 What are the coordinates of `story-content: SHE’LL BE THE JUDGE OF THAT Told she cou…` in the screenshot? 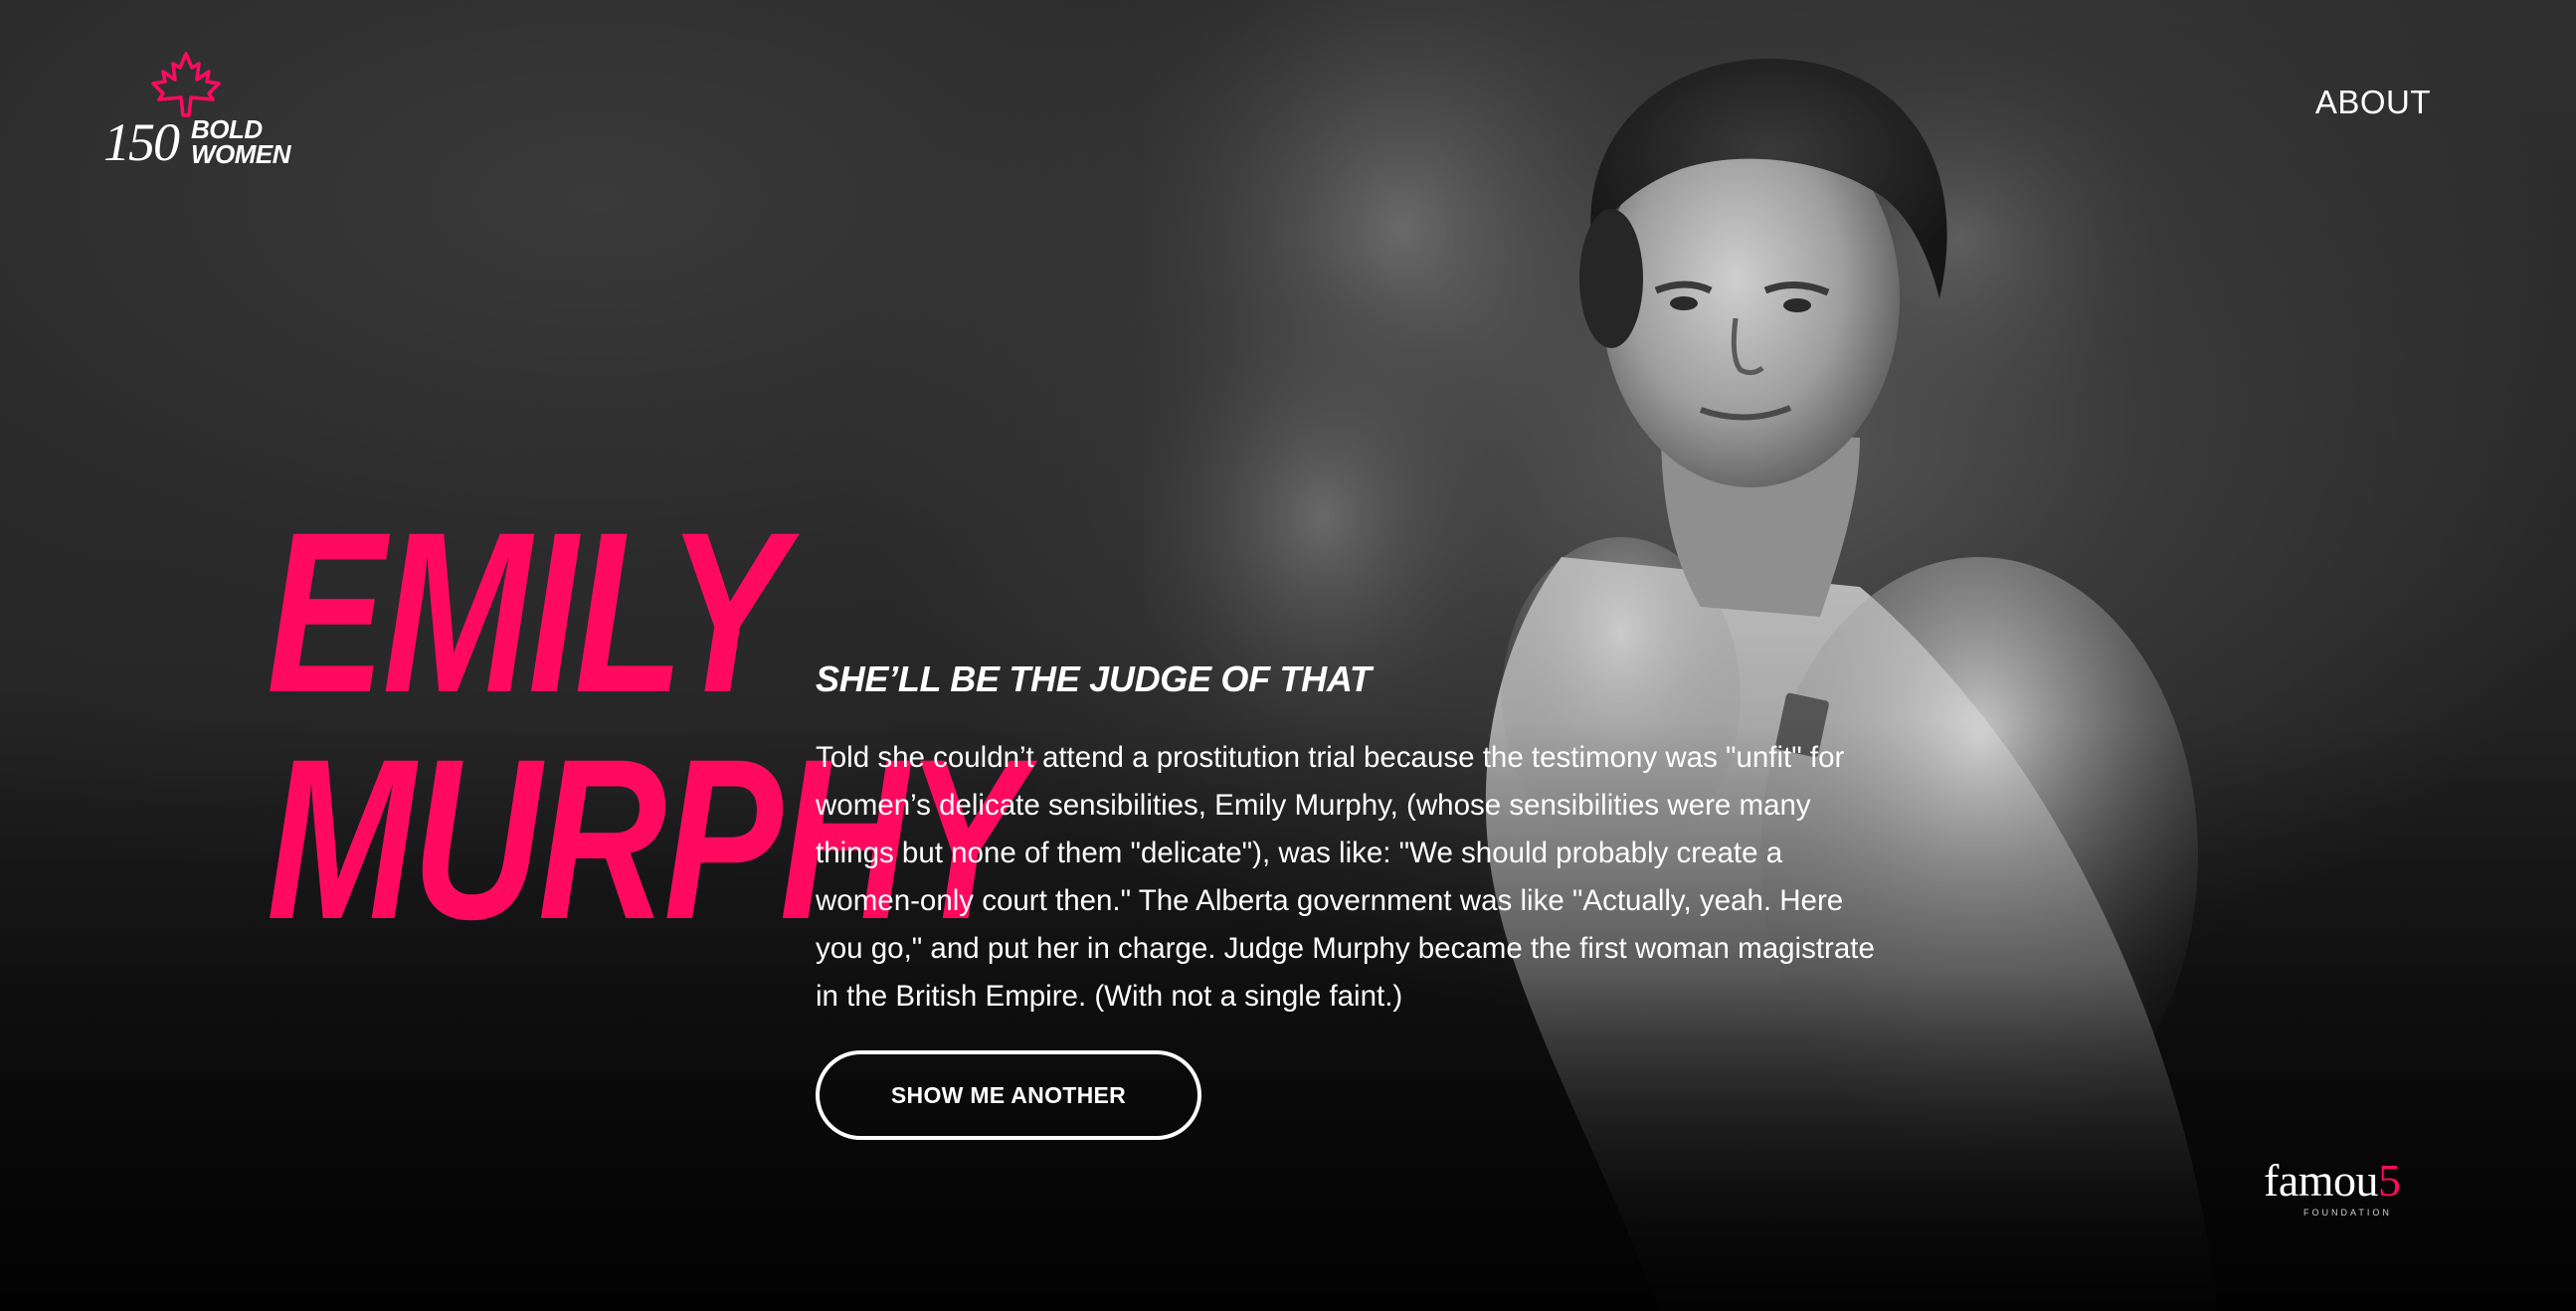 It's located at (1353, 839).